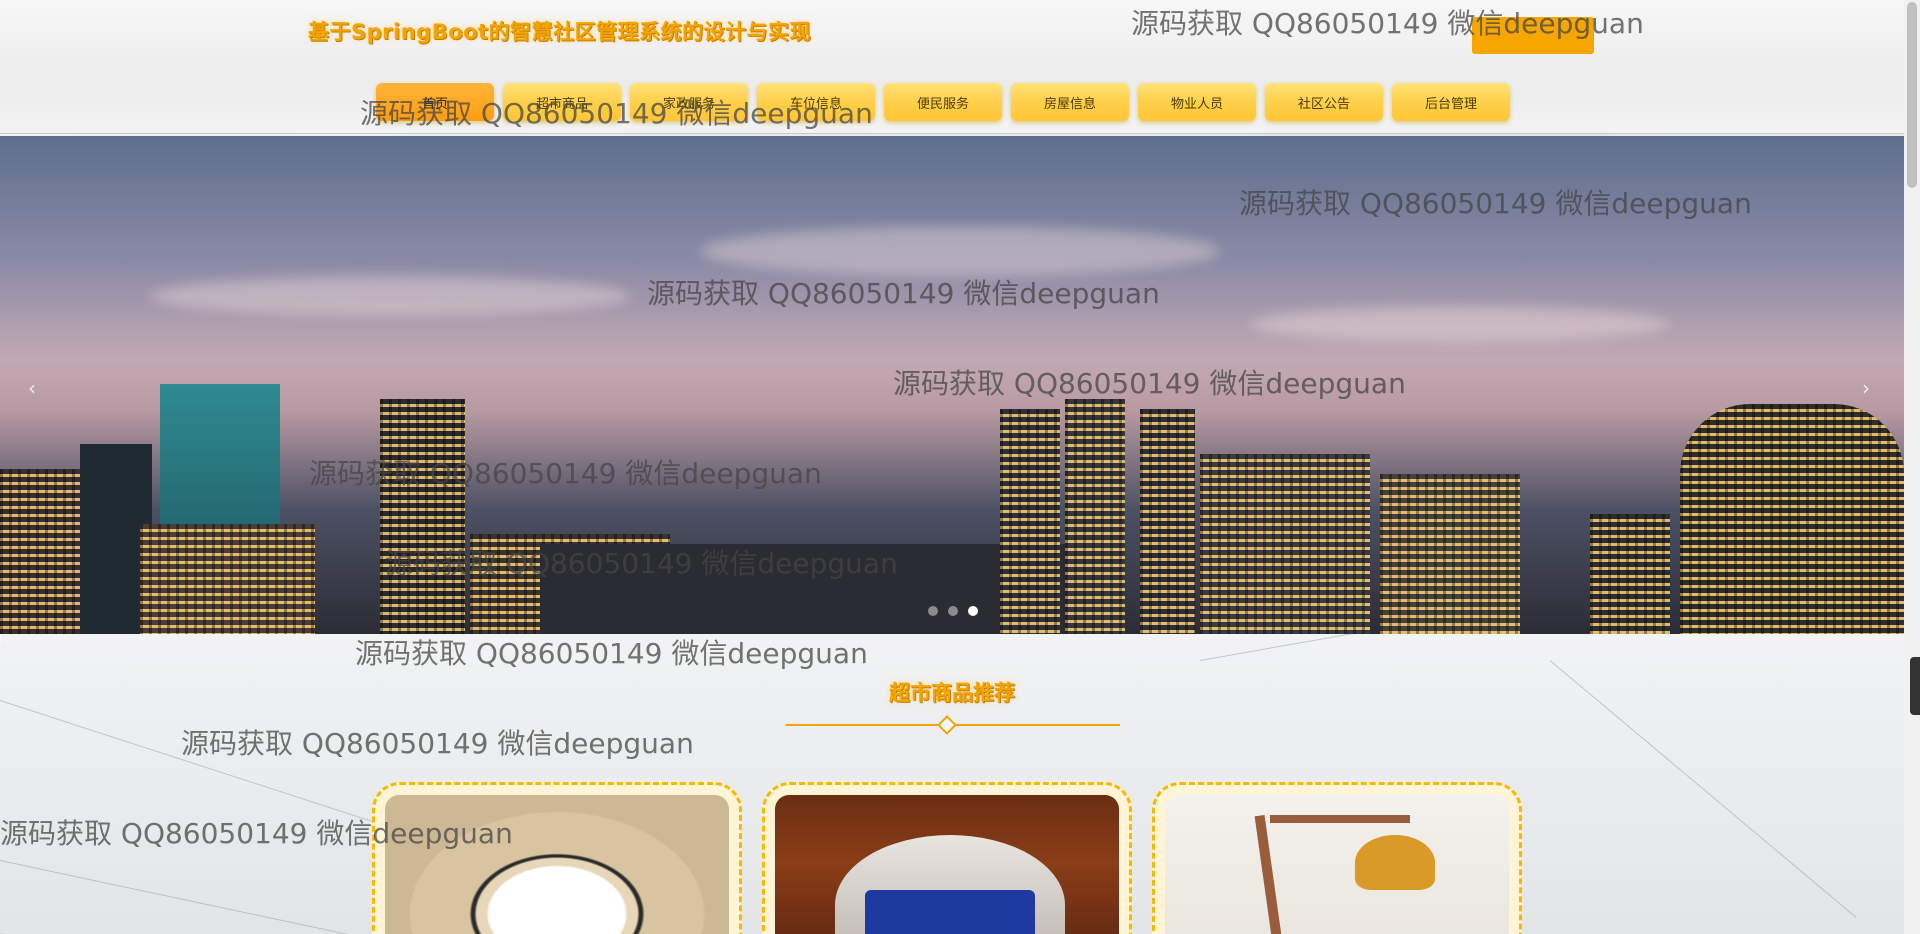  I want to click on page-scrollbar, so click(1912, 467).